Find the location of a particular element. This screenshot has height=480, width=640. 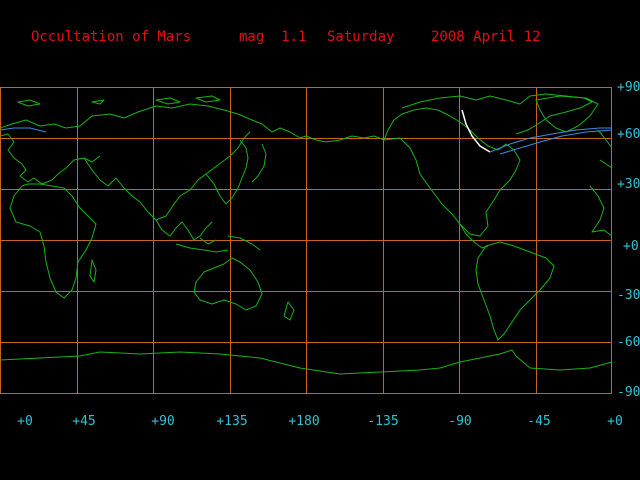

coast-china is located at coordinates (227, 172).